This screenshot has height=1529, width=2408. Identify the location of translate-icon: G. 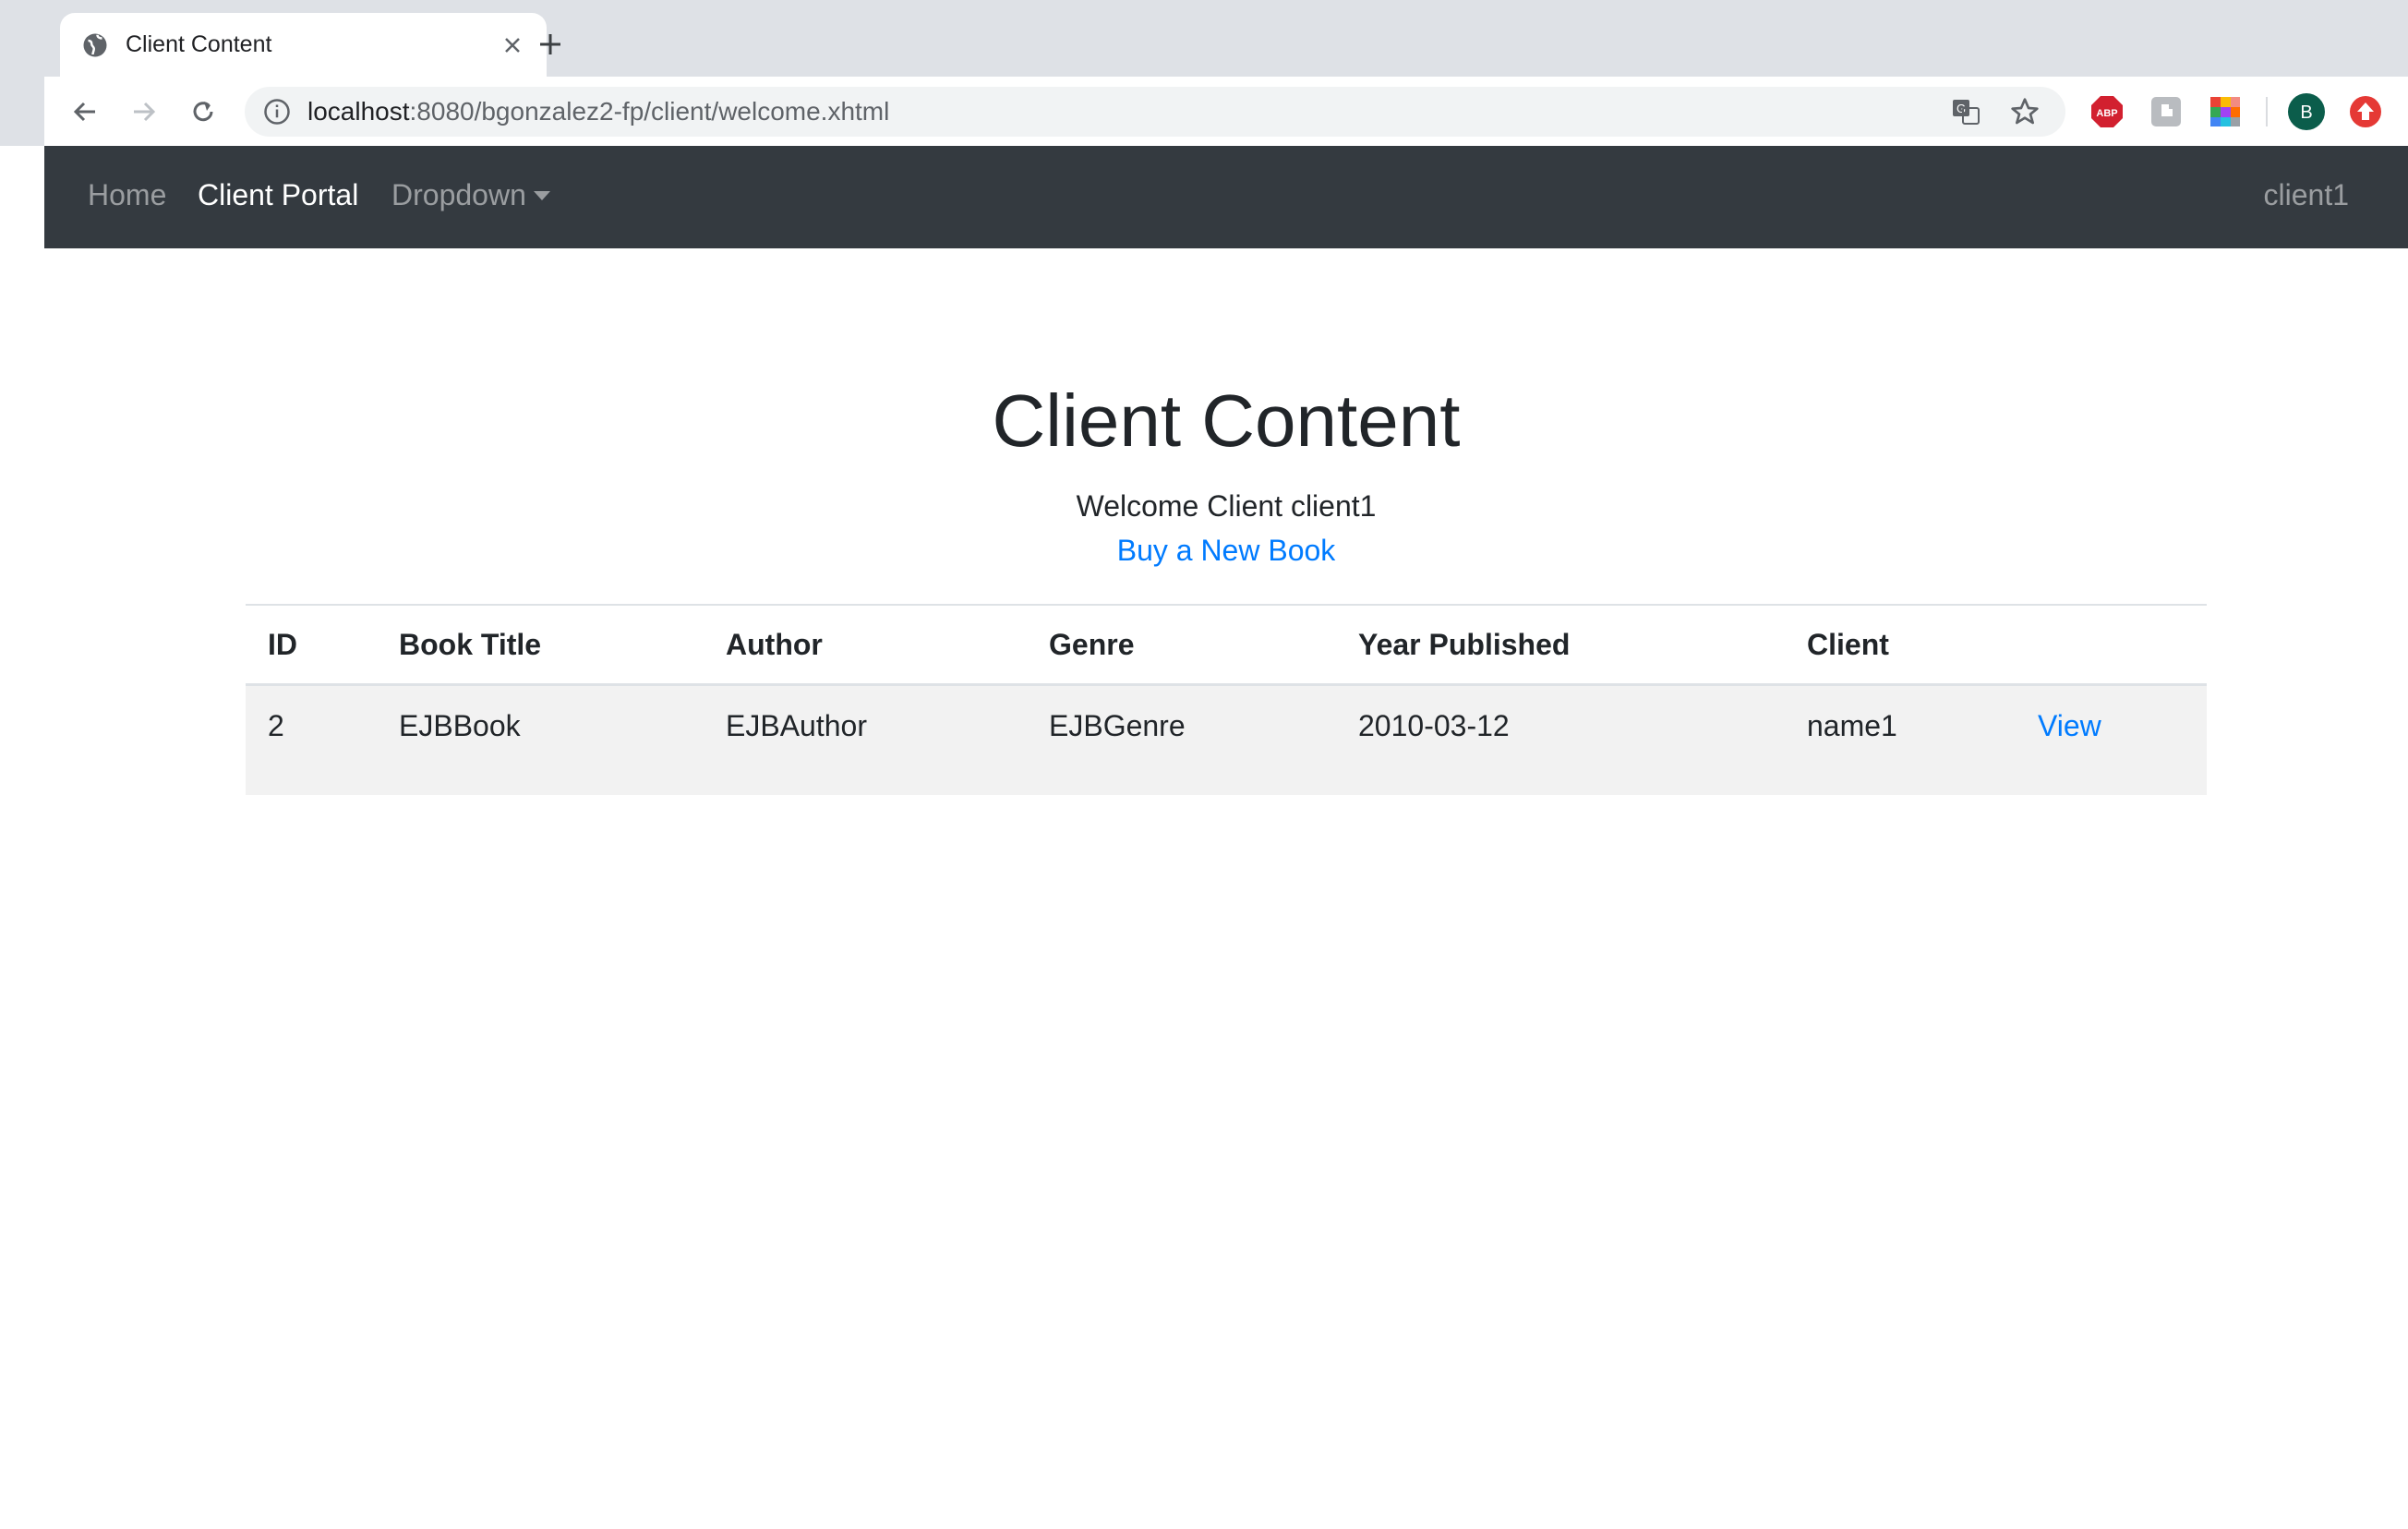
(1965, 111).